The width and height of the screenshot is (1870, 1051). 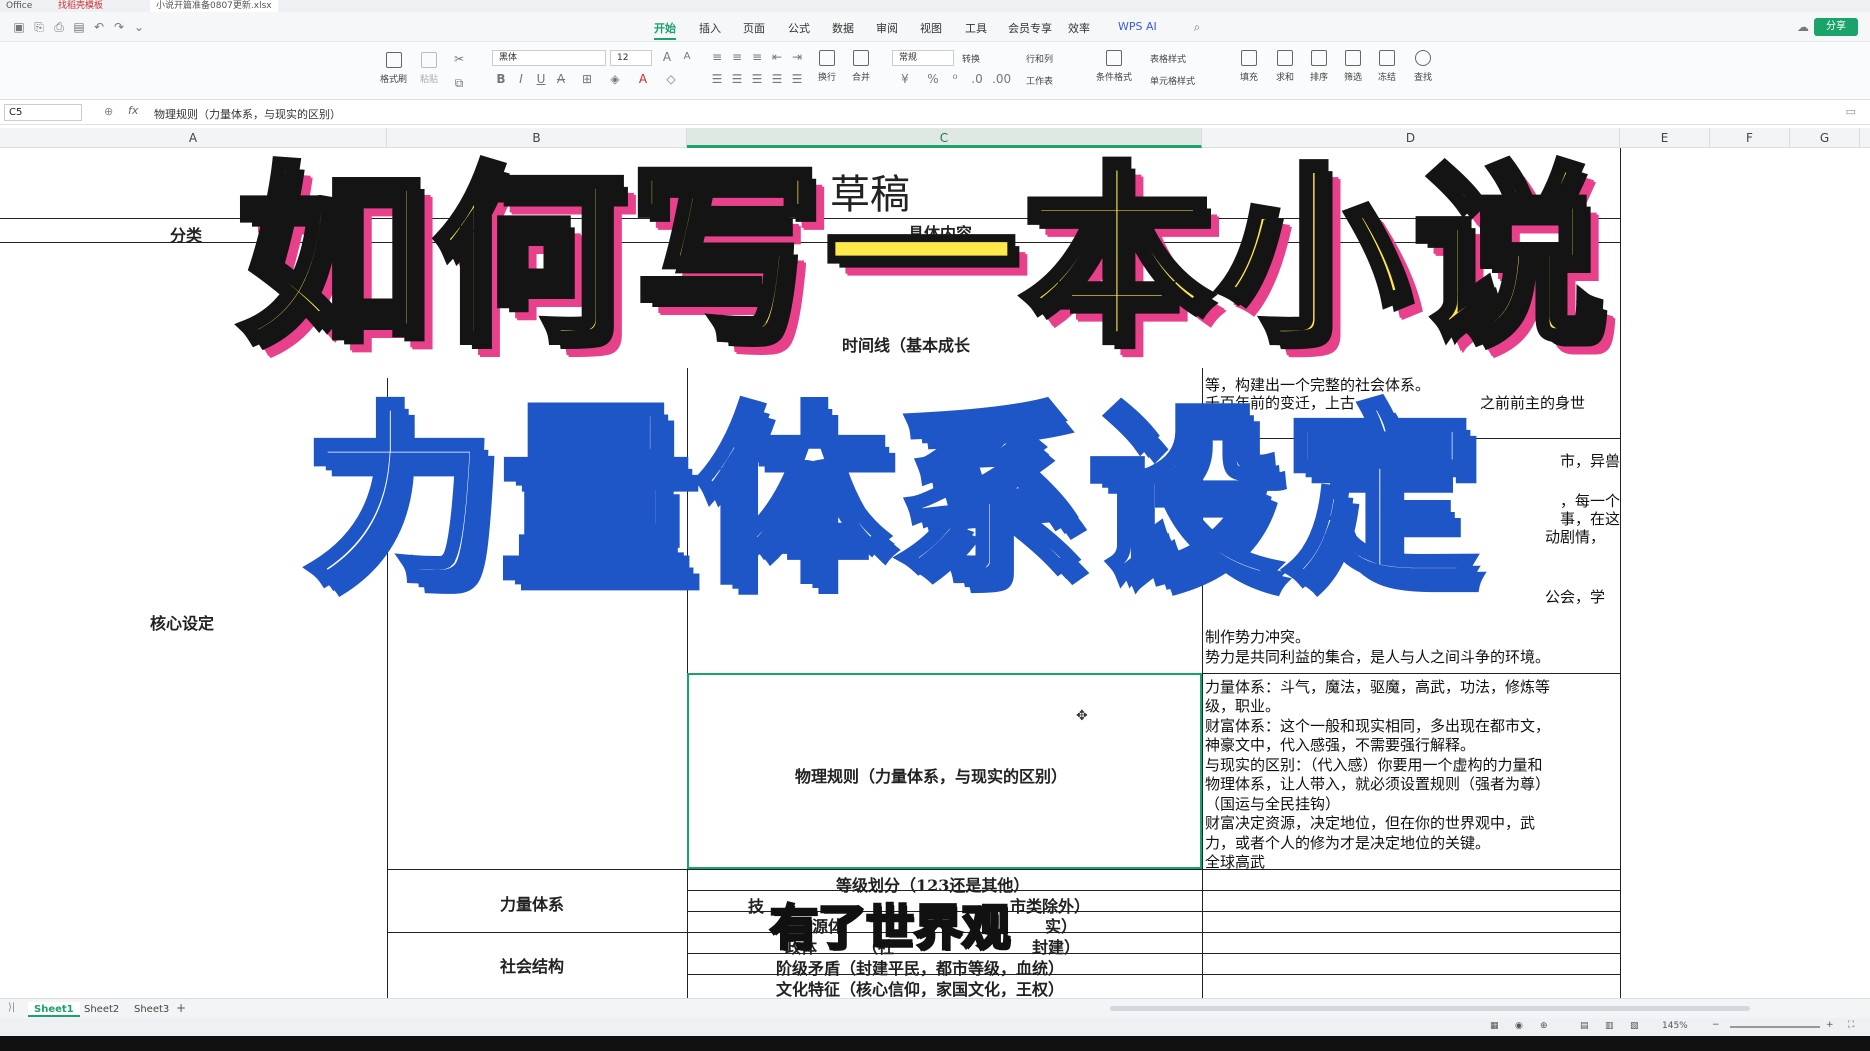 I want to click on zoom-in-icon: +, so click(x=1830, y=1025).